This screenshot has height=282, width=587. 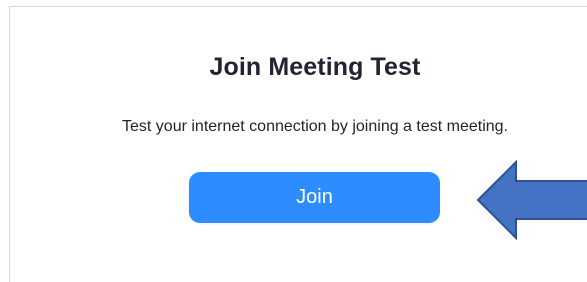 I want to click on left-arrow-icon, so click(x=531, y=200).